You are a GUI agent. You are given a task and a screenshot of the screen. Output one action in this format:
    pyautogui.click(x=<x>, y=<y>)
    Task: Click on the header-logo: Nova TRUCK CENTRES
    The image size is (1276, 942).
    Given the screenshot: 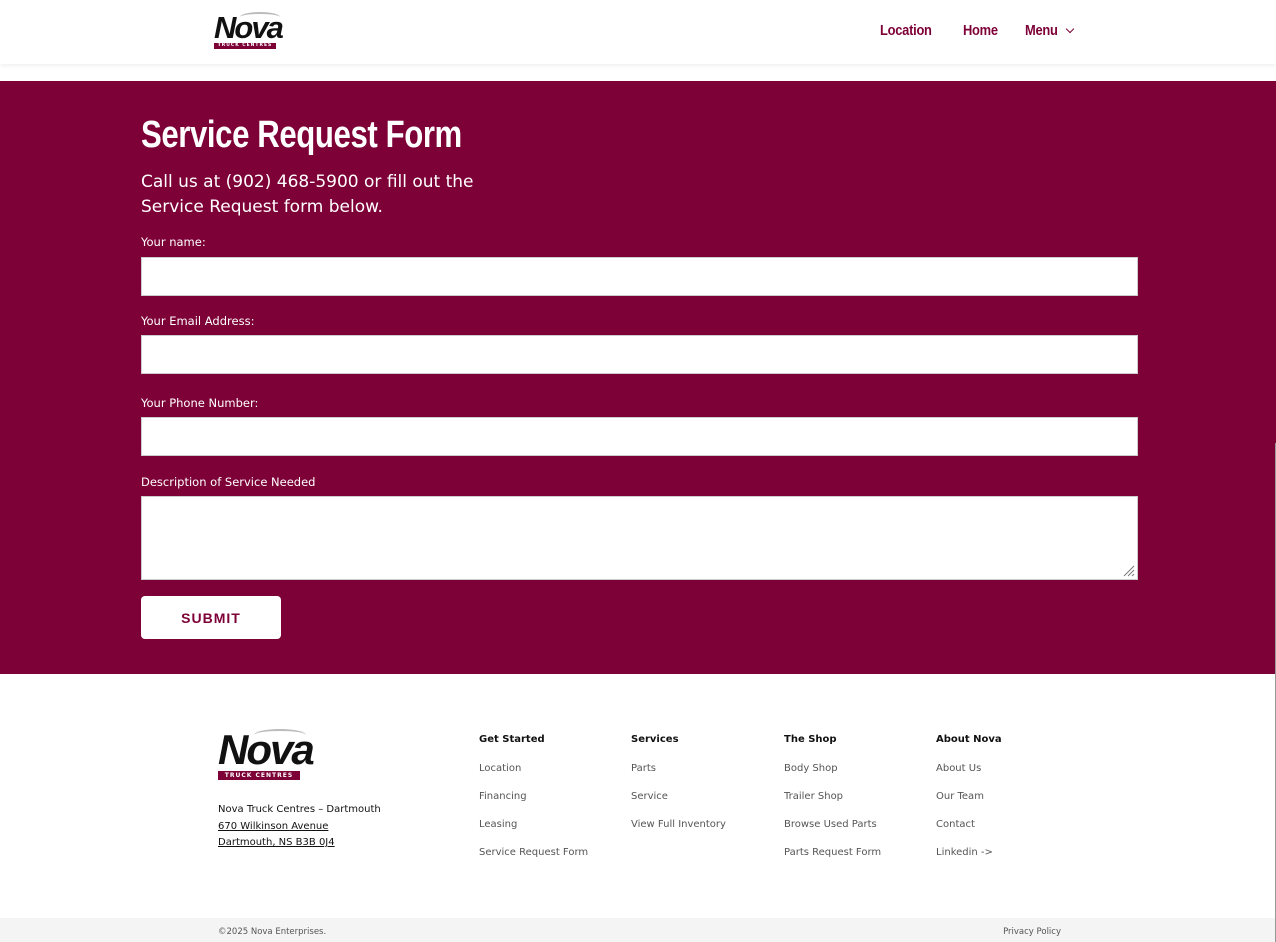 What is the action you would take?
    pyautogui.click(x=249, y=30)
    